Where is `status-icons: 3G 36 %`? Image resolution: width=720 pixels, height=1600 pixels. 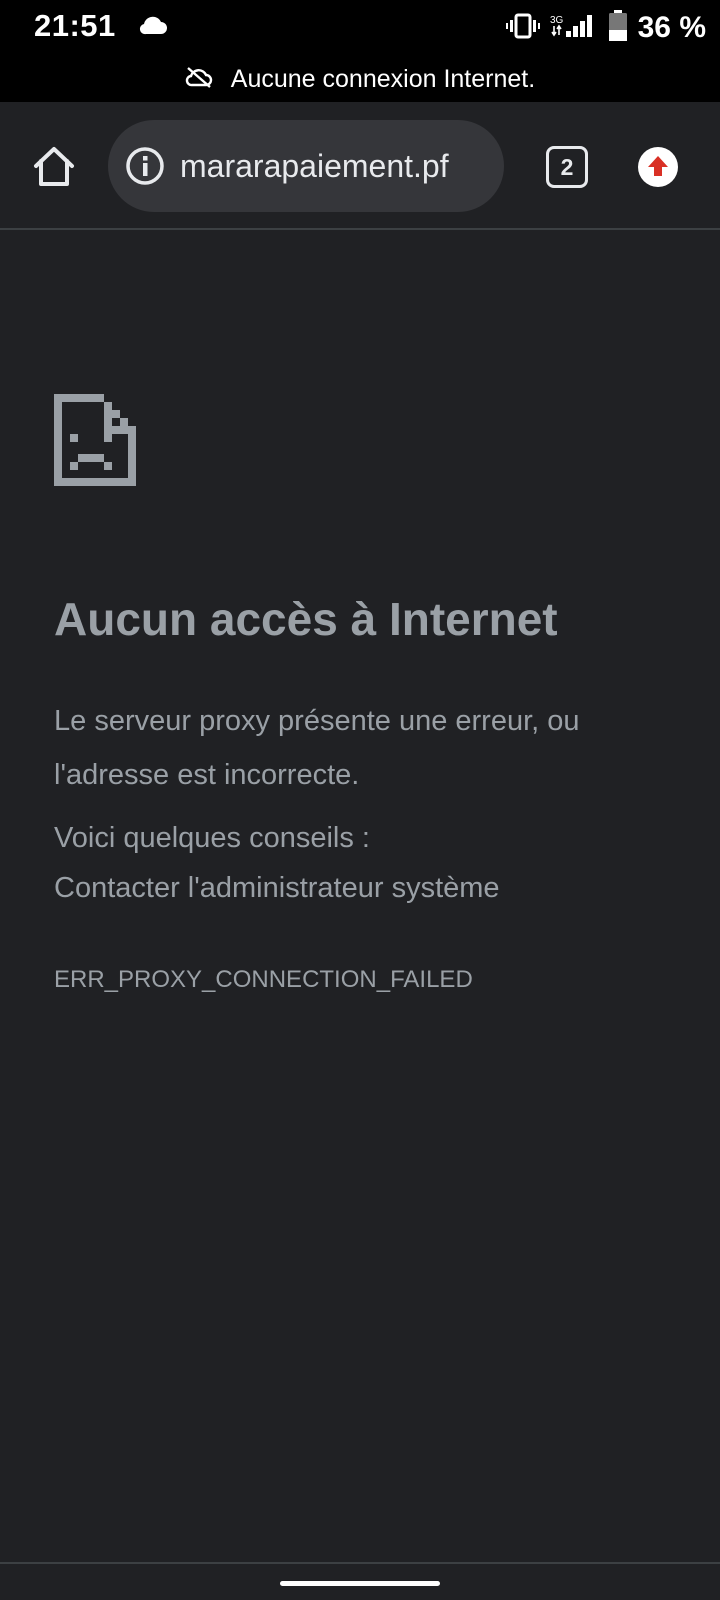 status-icons: 3G 36 % is located at coordinates (605, 28).